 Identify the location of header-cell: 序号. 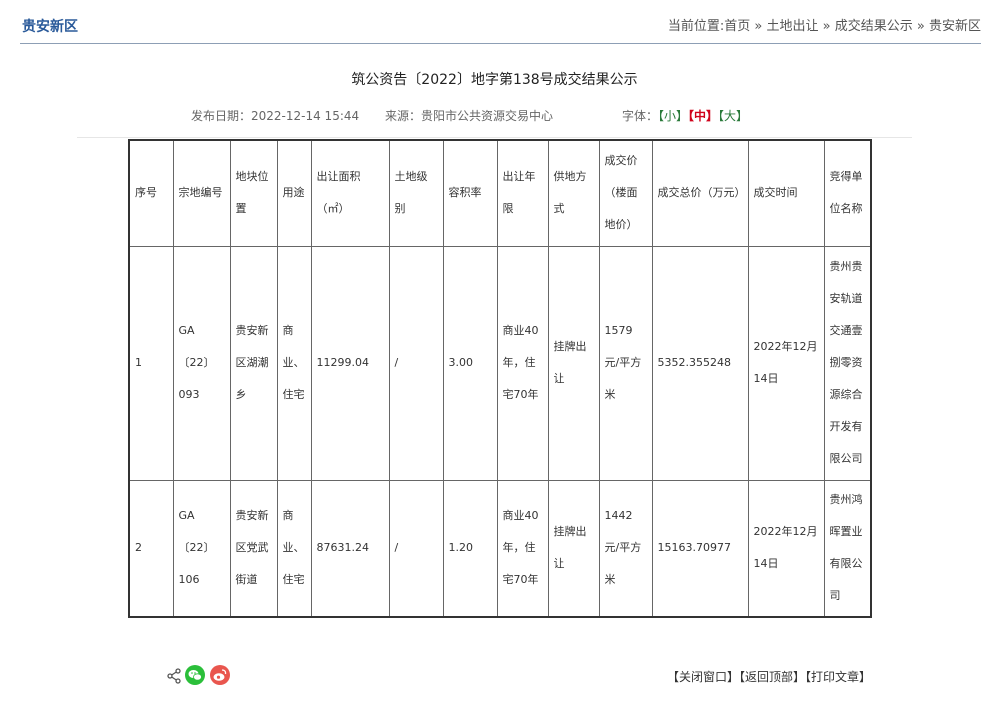
(151, 193).